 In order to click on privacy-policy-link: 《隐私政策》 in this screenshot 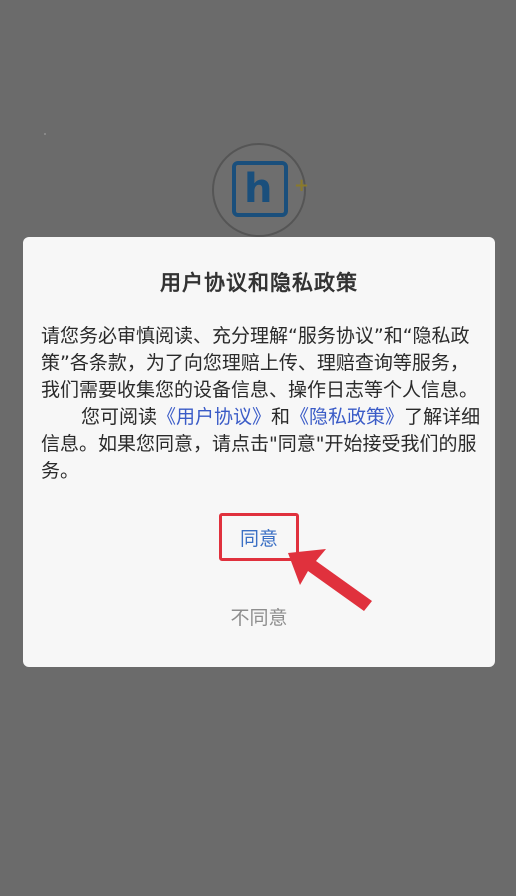, I will do `click(347, 417)`.